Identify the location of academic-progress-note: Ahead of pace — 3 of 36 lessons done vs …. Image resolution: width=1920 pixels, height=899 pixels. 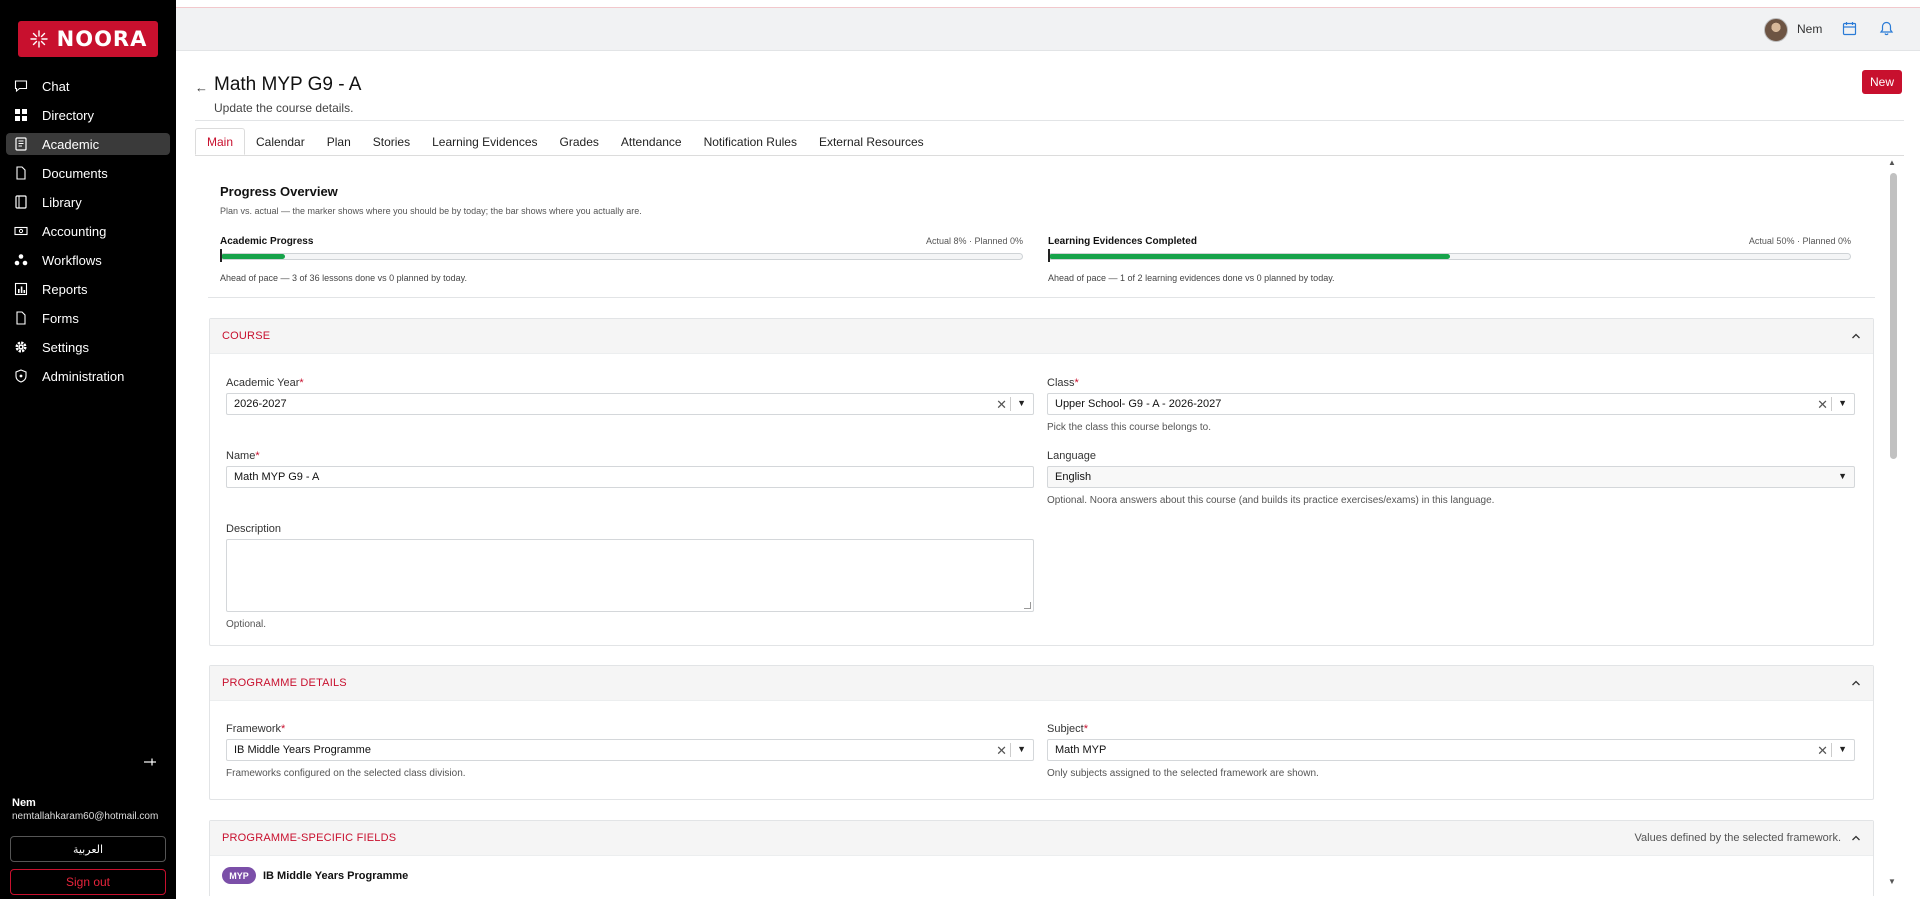
(344, 278).